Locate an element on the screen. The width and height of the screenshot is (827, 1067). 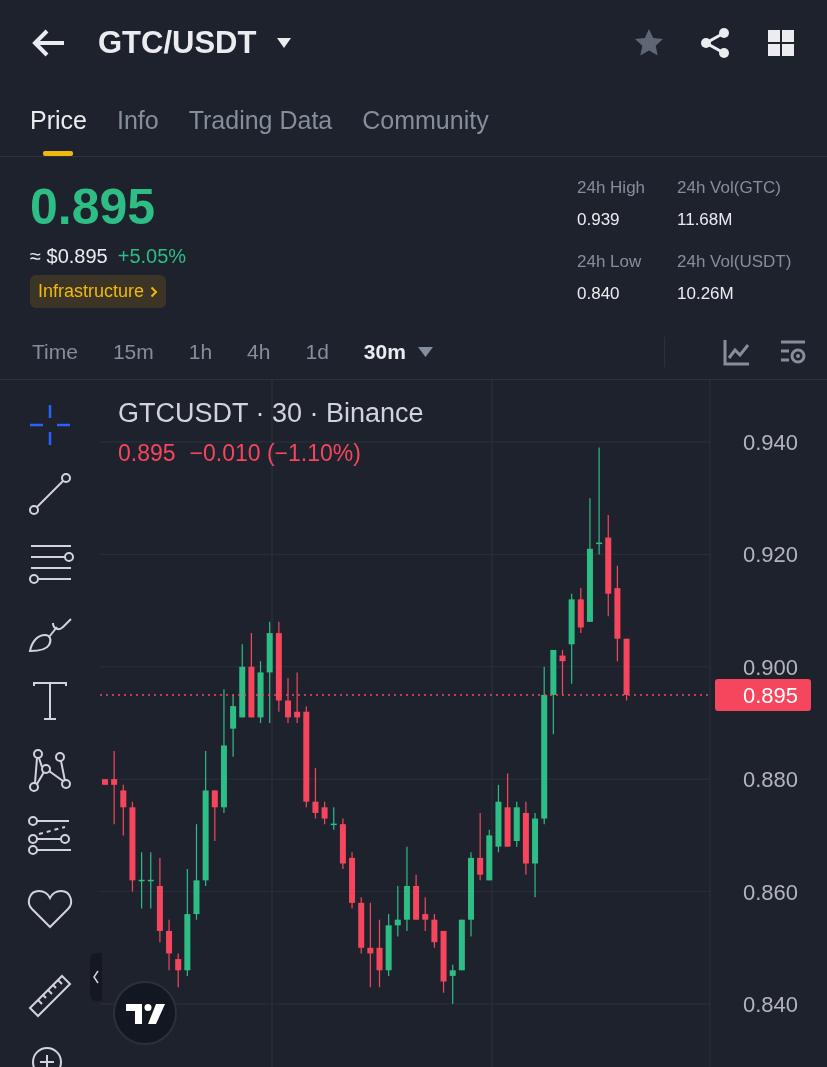
interval-tab: Time is located at coordinates (55, 352).